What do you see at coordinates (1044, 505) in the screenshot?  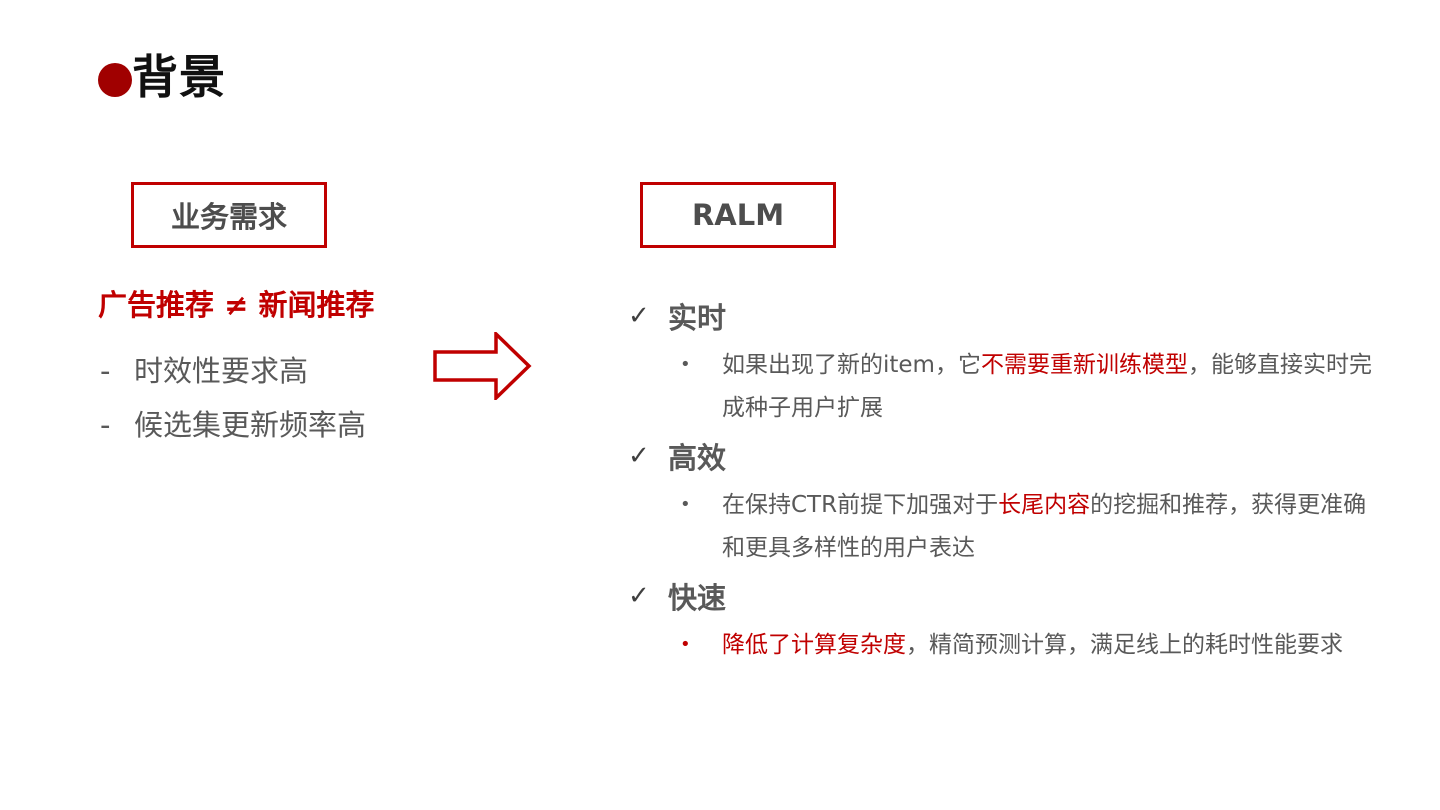 I see `highlight-text: 长尾内容` at bounding box center [1044, 505].